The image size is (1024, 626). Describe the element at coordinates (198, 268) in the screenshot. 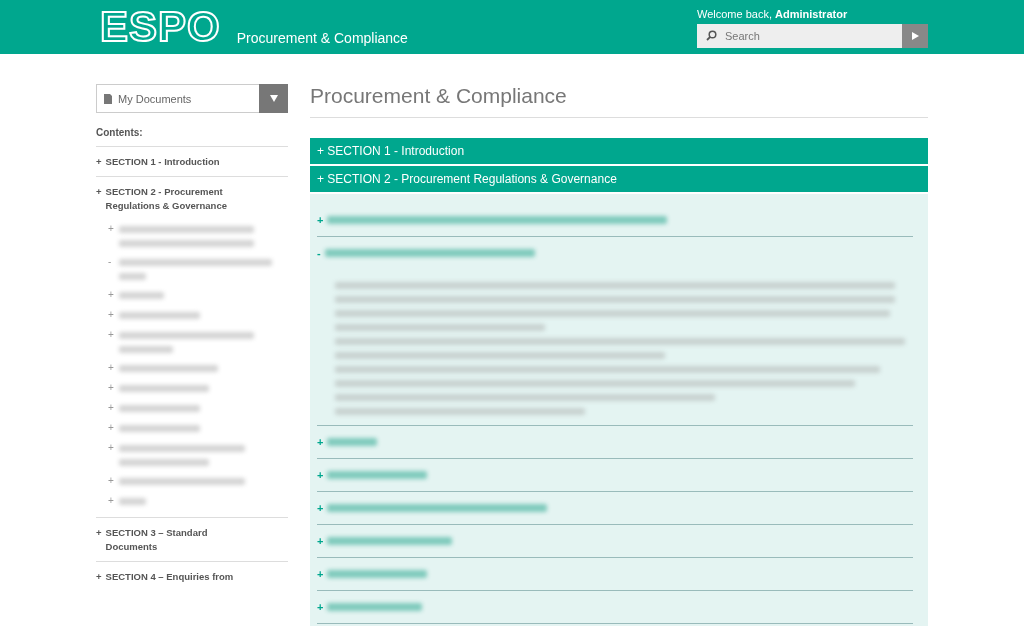

I see `contents-subitem-link: -` at that location.